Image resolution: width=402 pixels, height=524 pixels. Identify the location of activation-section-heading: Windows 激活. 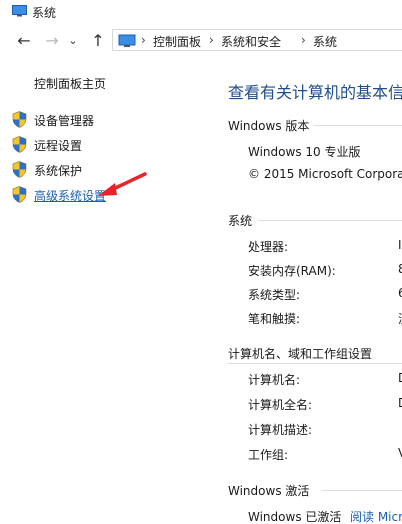
(269, 491).